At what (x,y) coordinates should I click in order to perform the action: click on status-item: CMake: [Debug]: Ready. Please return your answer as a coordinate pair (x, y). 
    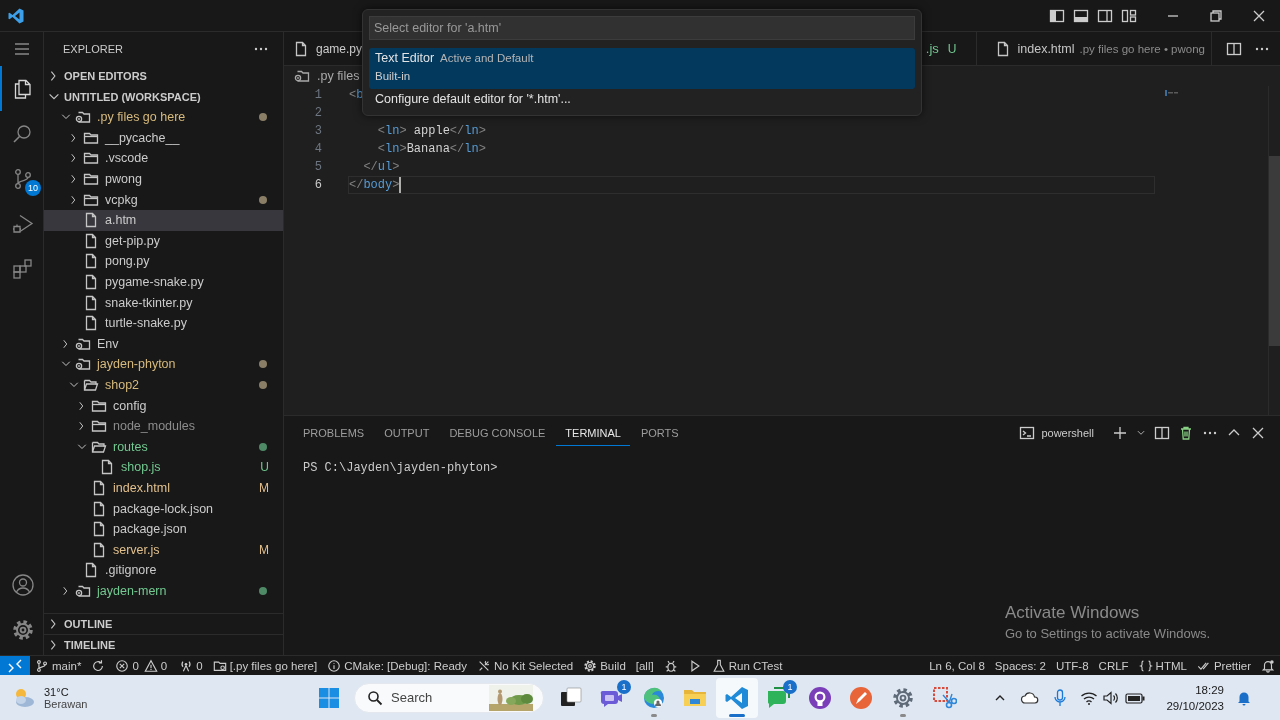
    Looking at the image, I should click on (397, 665).